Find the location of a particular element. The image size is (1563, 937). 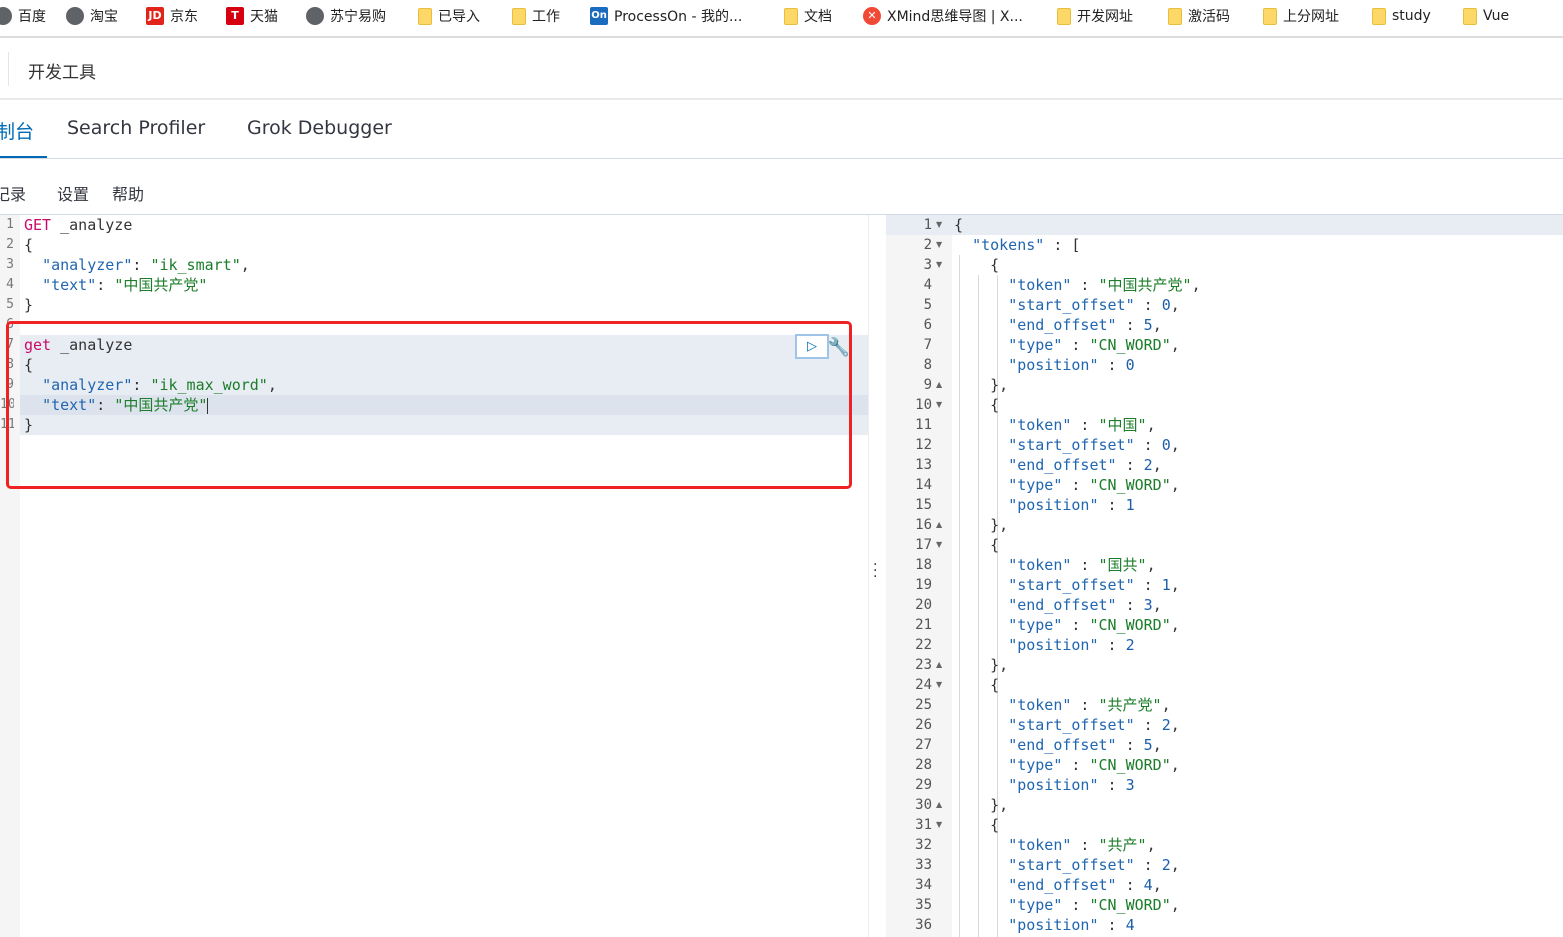

json-value: "ik_smart" is located at coordinates (195, 265).